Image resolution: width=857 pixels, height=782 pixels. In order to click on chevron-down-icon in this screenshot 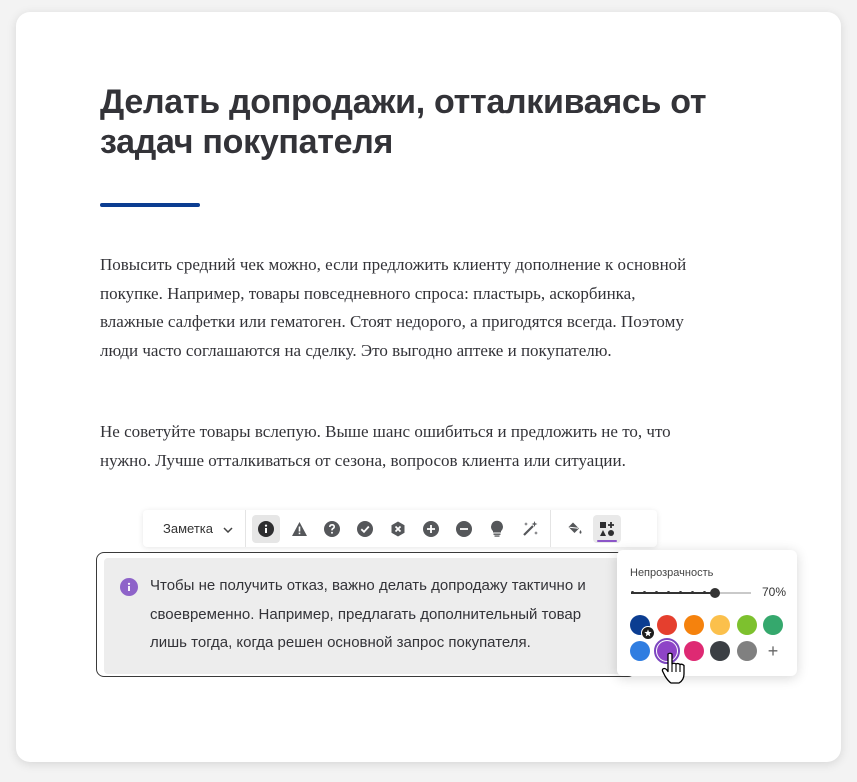, I will do `click(228, 528)`.